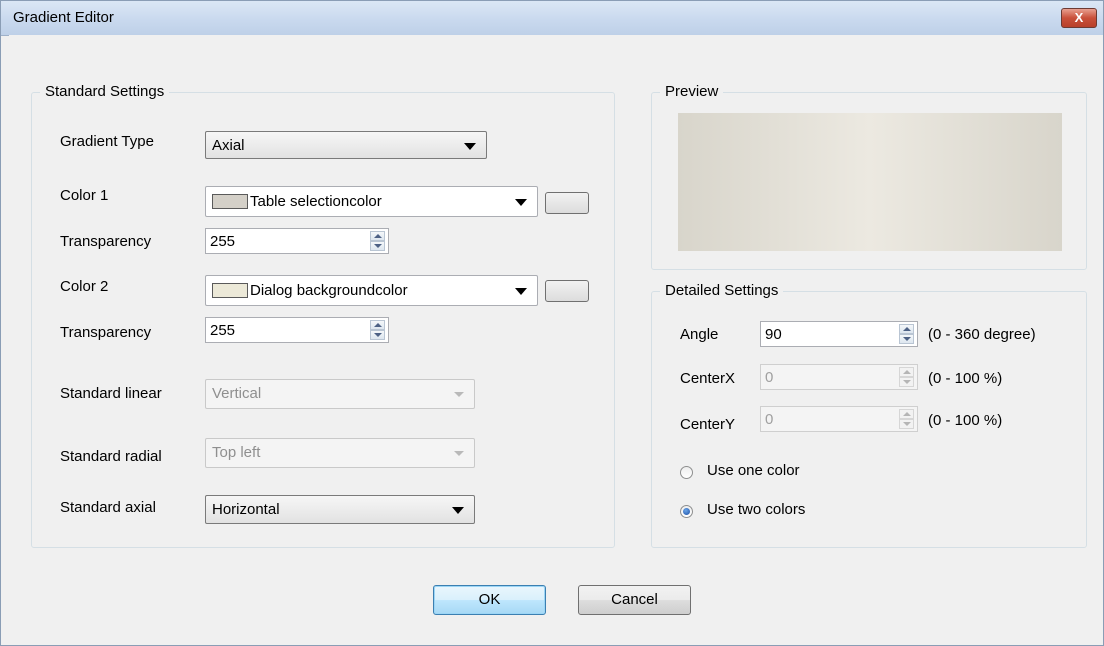 This screenshot has height=646, width=1104. Describe the element at coordinates (839, 377) in the screenshot. I see `centerx-spinbox: 0` at that location.